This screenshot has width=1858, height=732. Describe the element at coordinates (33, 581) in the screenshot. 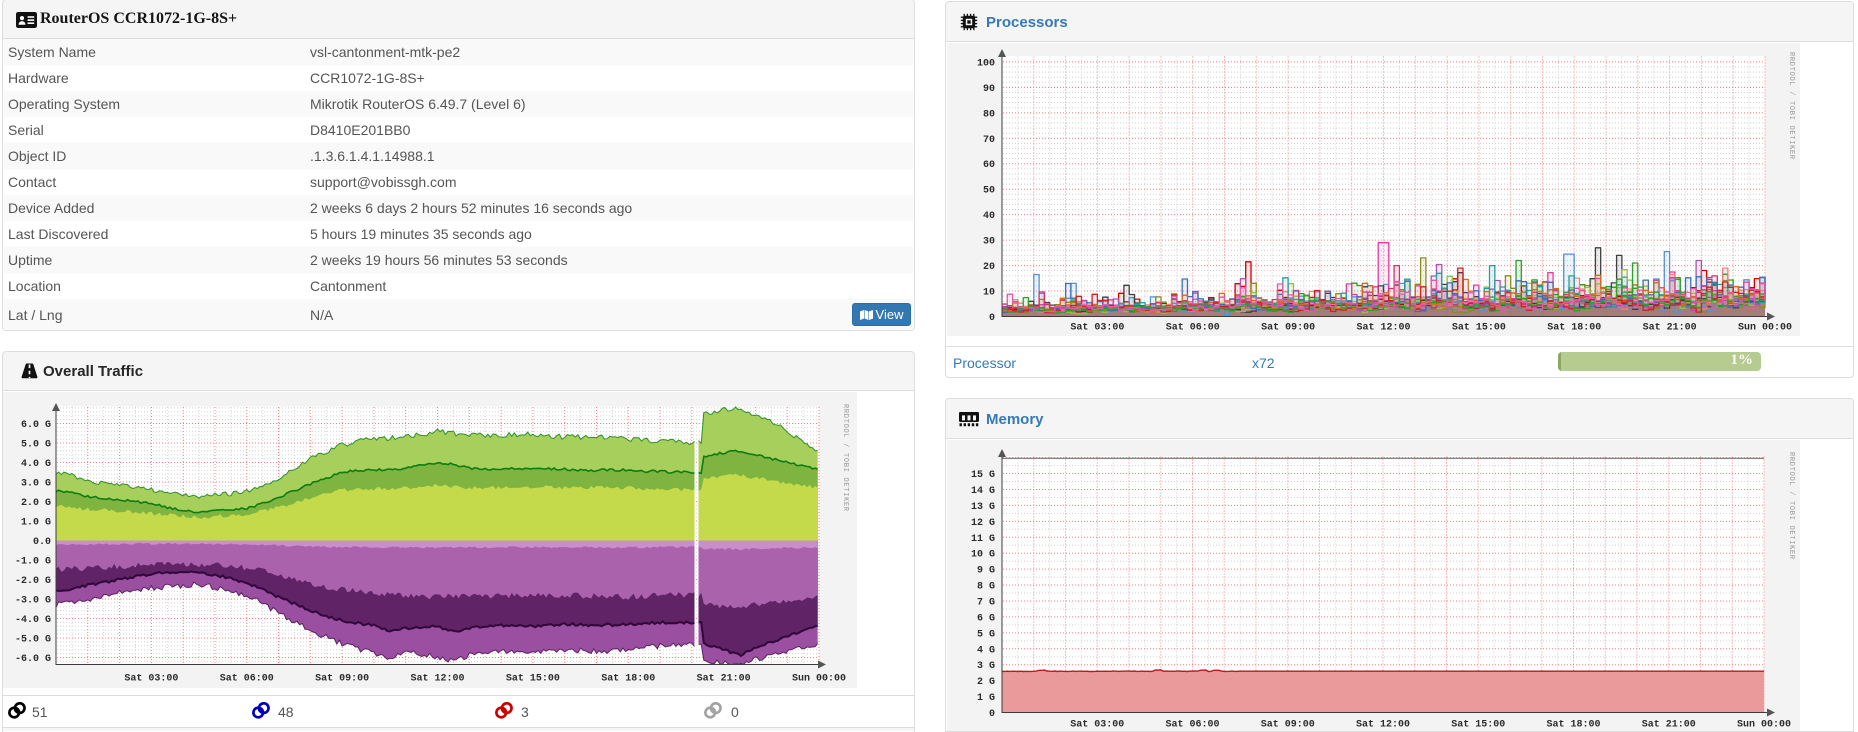

I see `svg-text: -2.0 G` at that location.